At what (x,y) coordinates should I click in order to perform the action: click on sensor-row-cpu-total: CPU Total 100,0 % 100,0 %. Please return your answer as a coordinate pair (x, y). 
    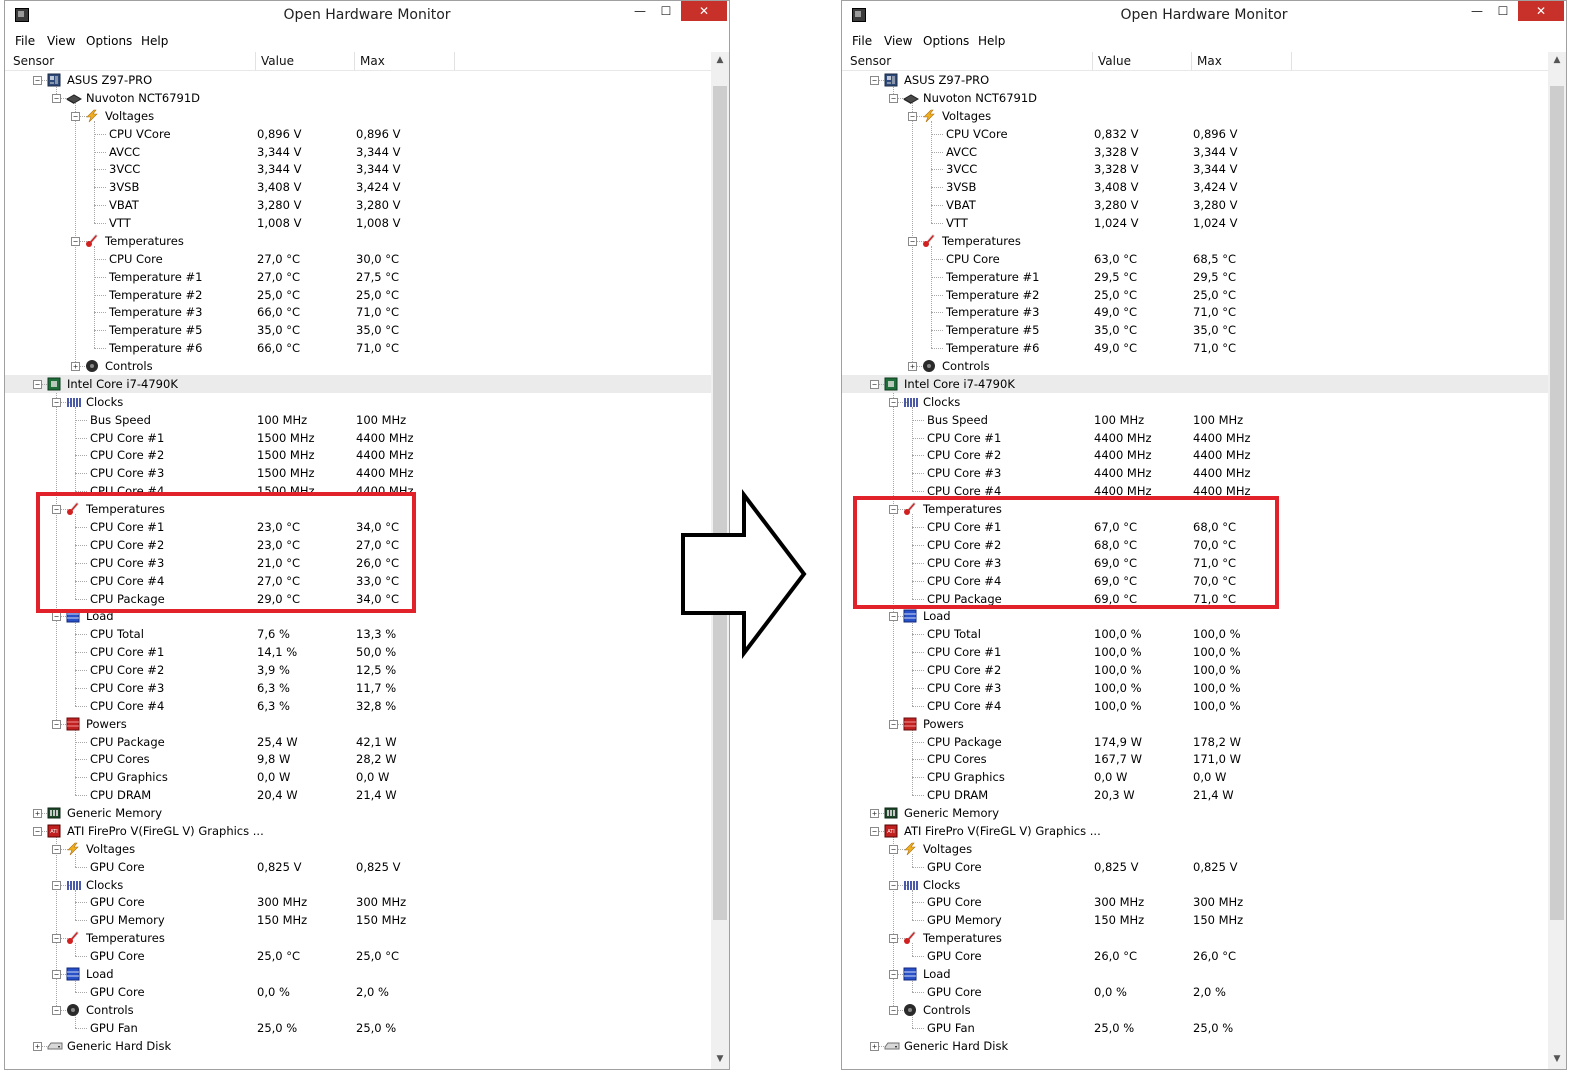
    Looking at the image, I should click on (1195, 634).